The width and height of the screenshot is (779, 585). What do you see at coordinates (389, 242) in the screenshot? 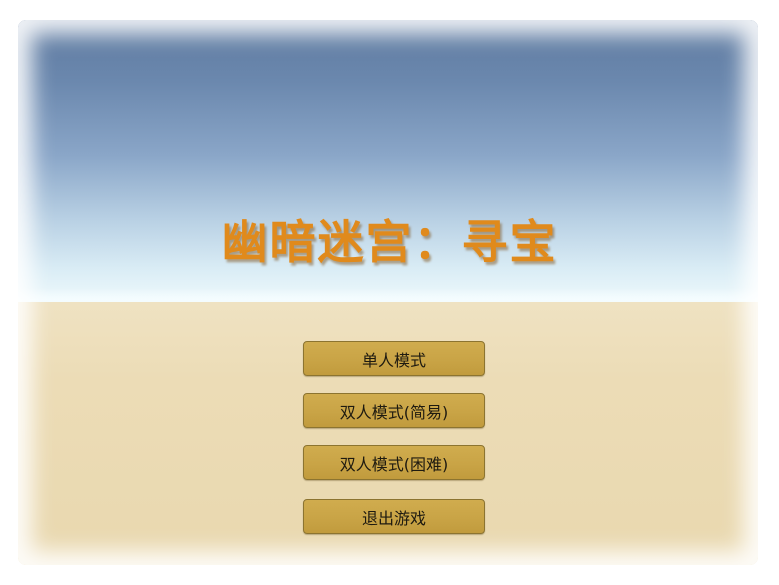
I see `game-title: 幽暗迷宫：寻宝` at bounding box center [389, 242].